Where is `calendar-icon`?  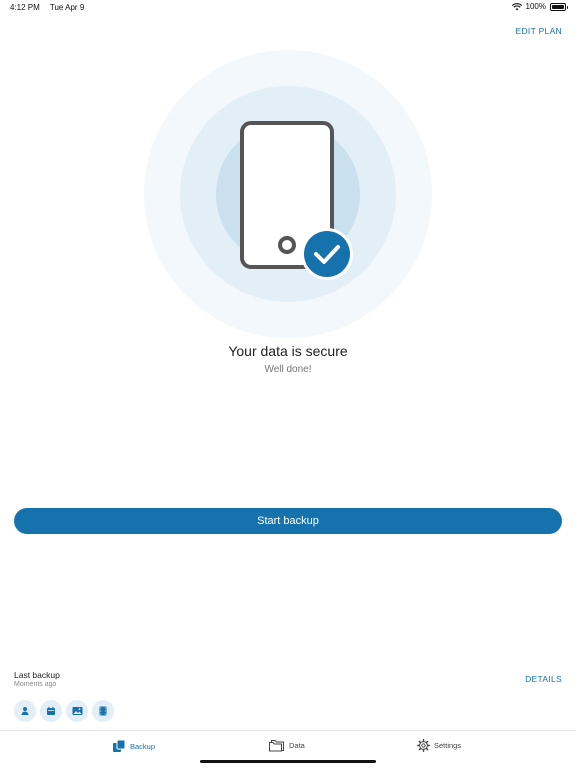 calendar-icon is located at coordinates (51, 710).